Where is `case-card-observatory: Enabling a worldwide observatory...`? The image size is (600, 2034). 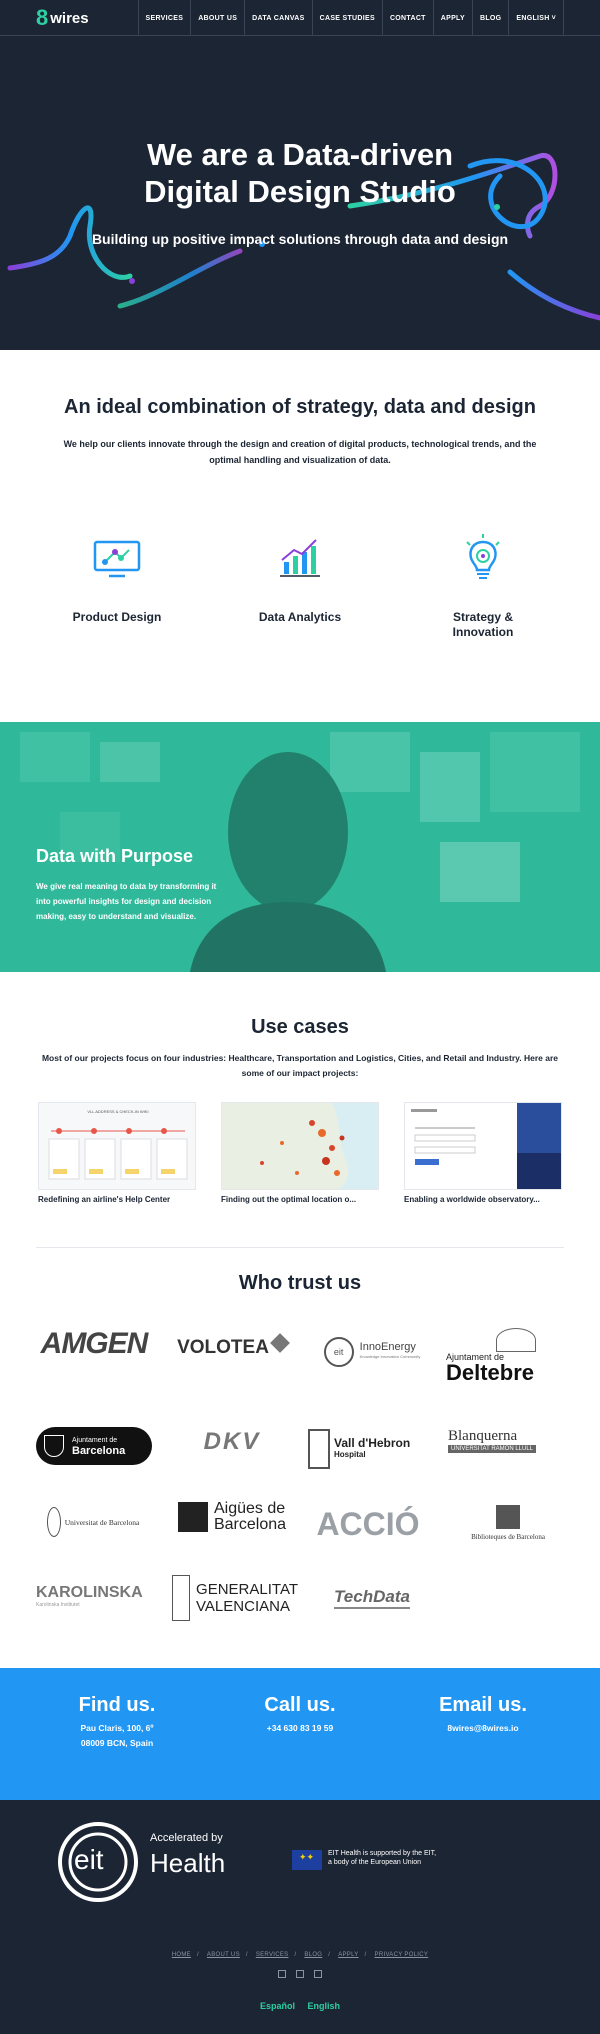
case-card-observatory: Enabling a worldwide observatory... is located at coordinates (483, 1153).